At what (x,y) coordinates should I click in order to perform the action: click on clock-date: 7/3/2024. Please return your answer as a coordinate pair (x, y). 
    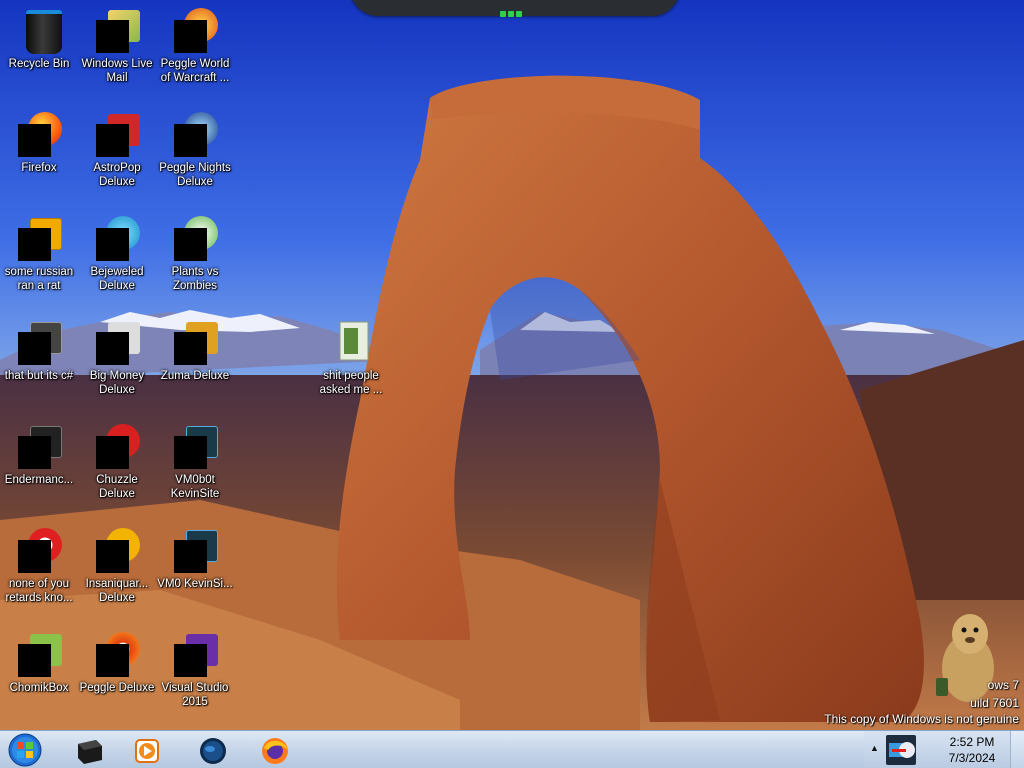
    Looking at the image, I should click on (972, 758).